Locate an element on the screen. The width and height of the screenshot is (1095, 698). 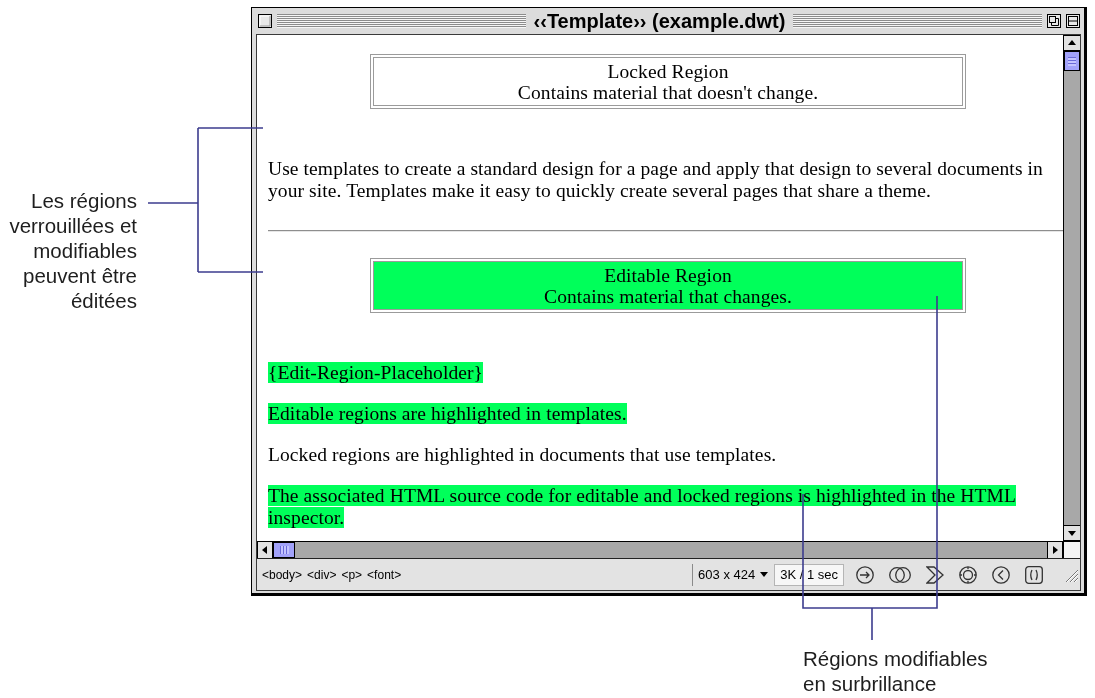
tag-selector-link: <font> is located at coordinates (384, 574).